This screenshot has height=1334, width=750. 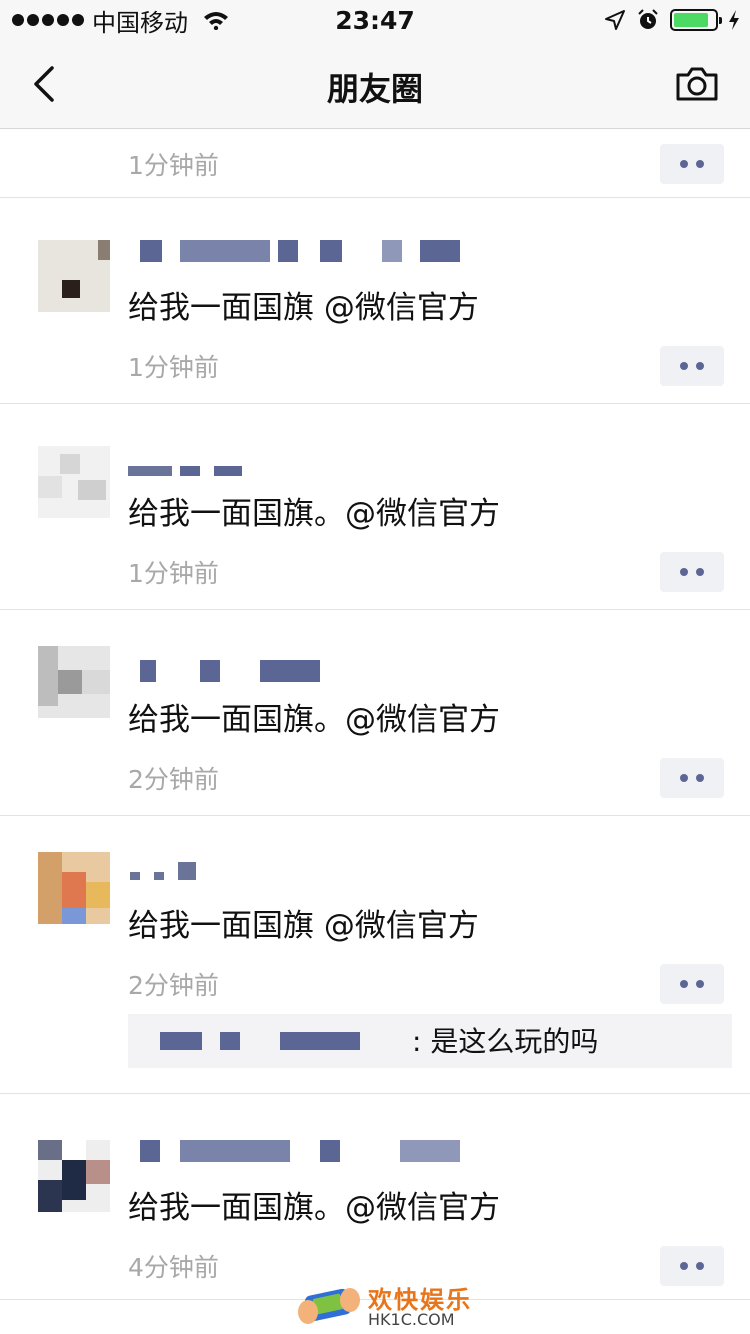 I want to click on gamepad-hand-icon, so click(x=329, y=1306).